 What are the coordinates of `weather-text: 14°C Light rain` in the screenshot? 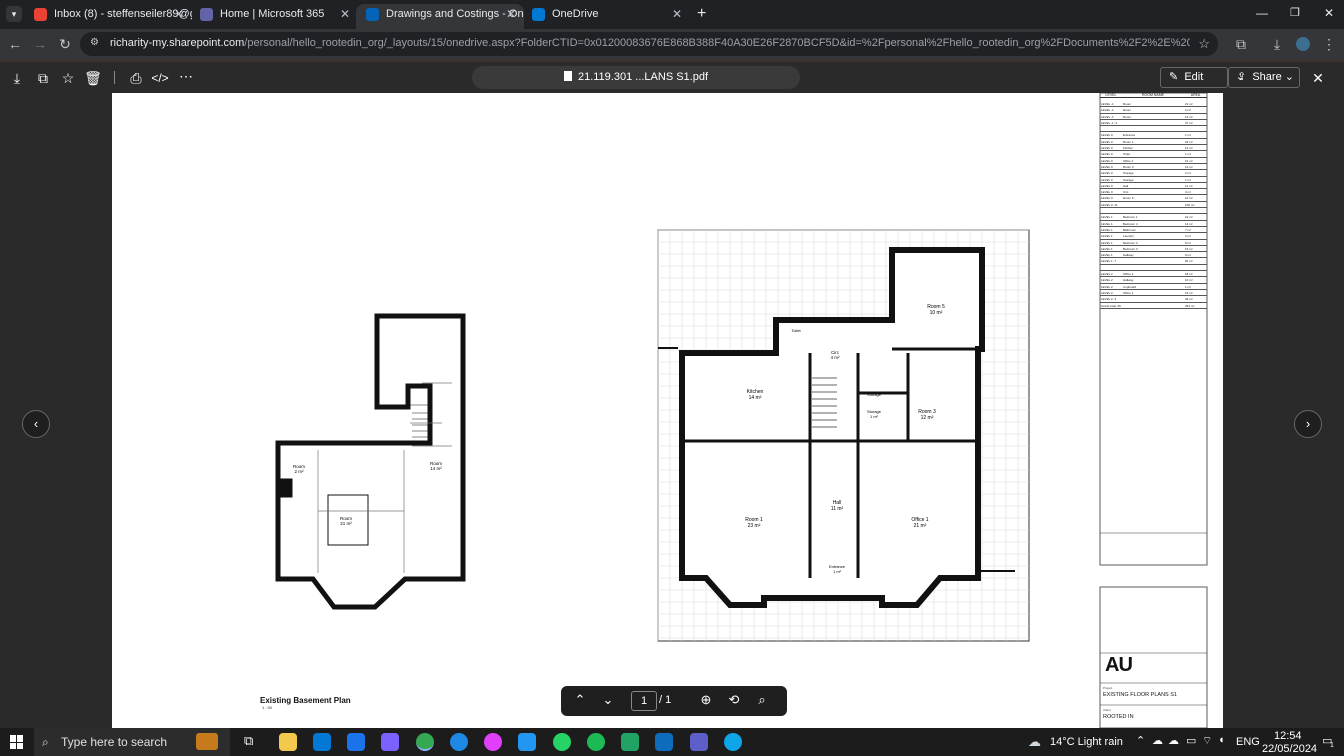 It's located at (1086, 742).